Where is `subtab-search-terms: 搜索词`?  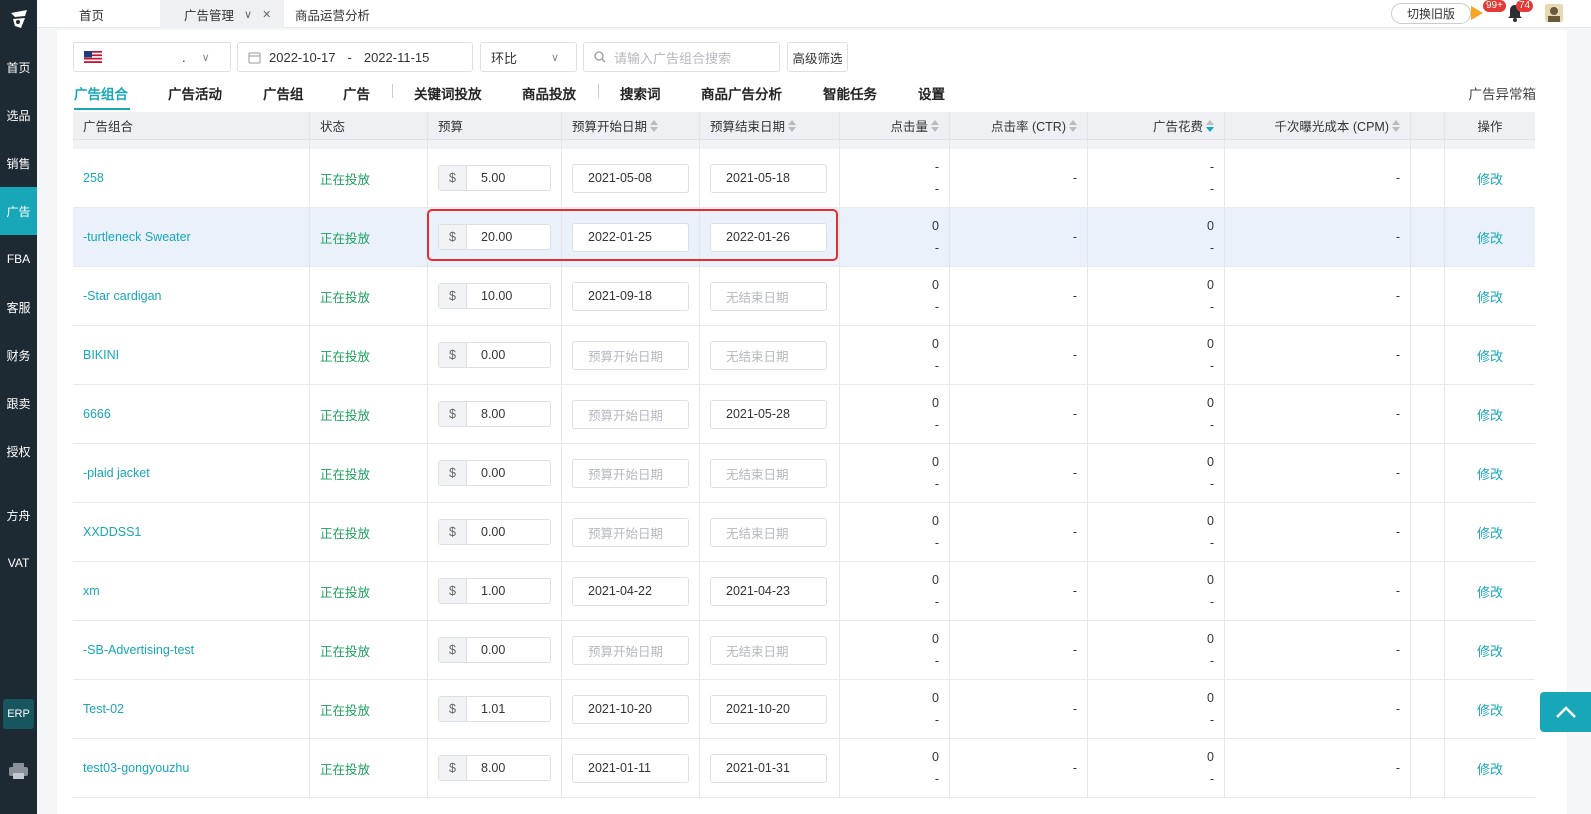
subtab-search-terms: 搜索词 is located at coordinates (640, 93).